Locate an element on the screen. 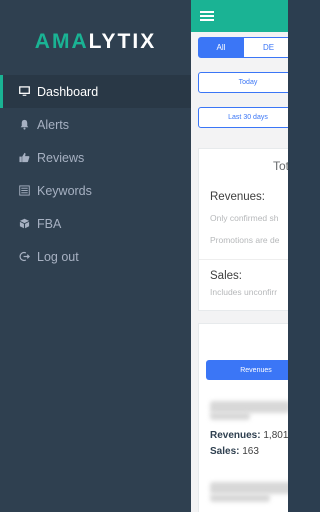 The height and width of the screenshot is (512, 320). product-sales: Sales: 163 is located at coordinates (234, 451).